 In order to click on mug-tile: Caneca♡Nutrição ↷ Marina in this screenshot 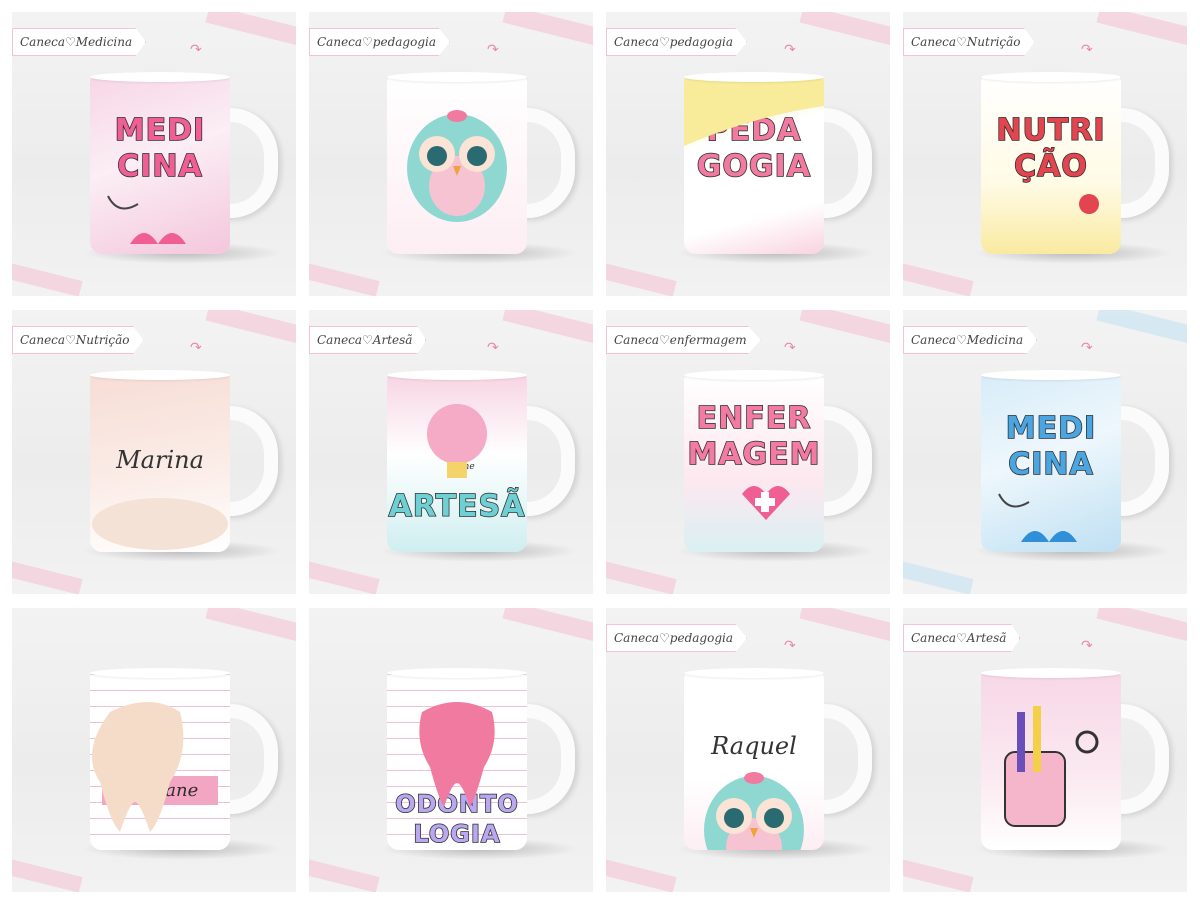, I will do `click(154, 452)`.